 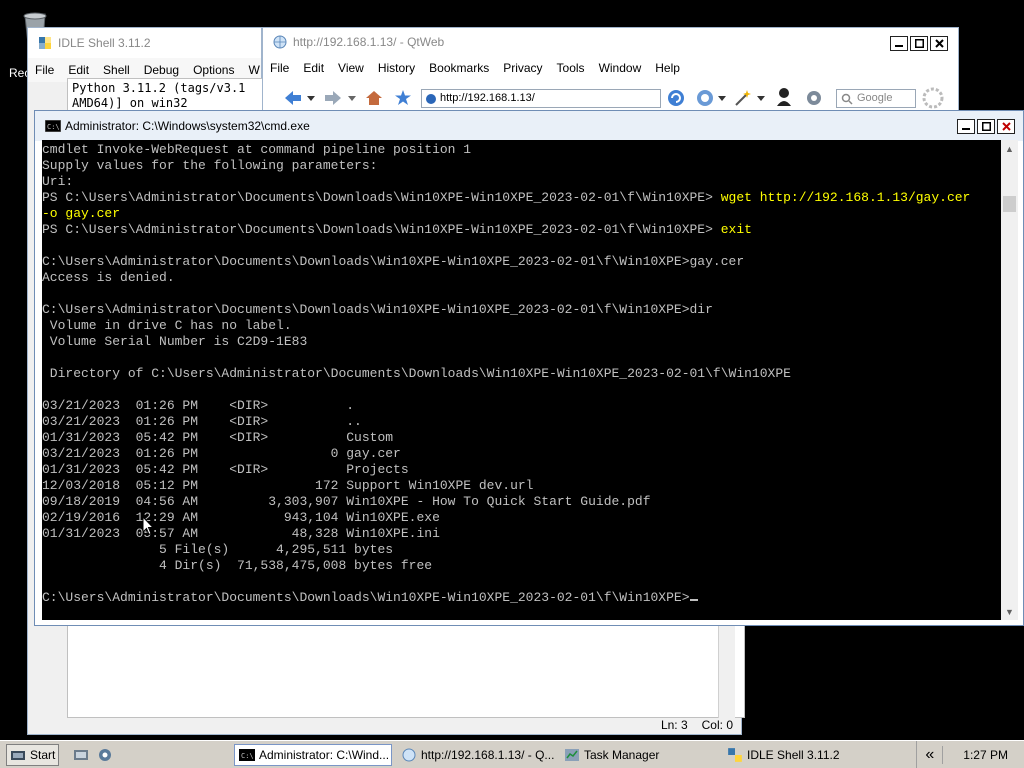 I want to click on qtweb-minimize-button, so click(x=899, y=43).